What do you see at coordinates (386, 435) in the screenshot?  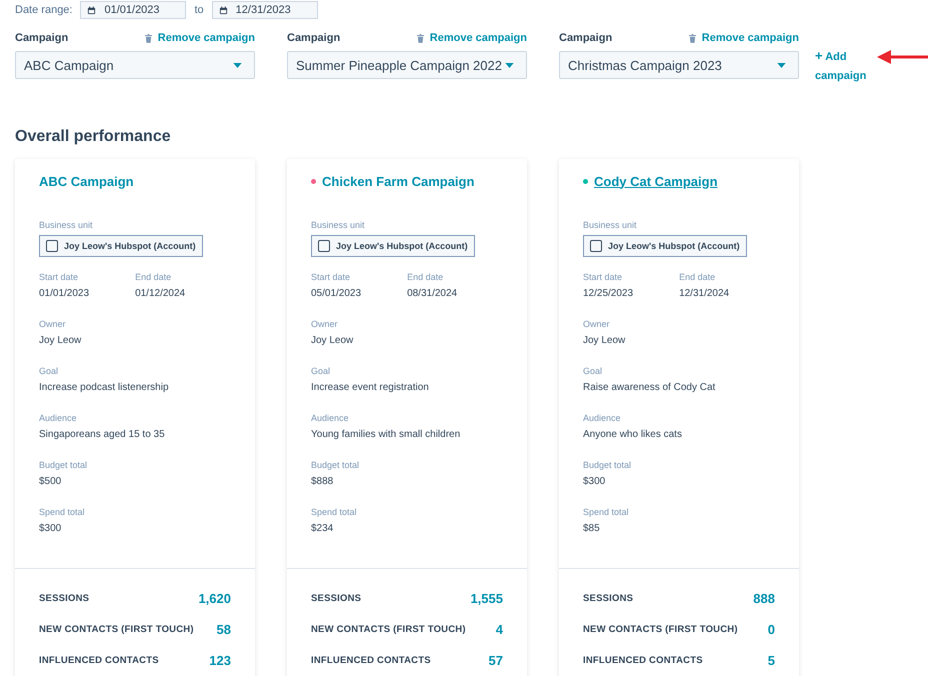 I see `field-value: Young families with small children` at bounding box center [386, 435].